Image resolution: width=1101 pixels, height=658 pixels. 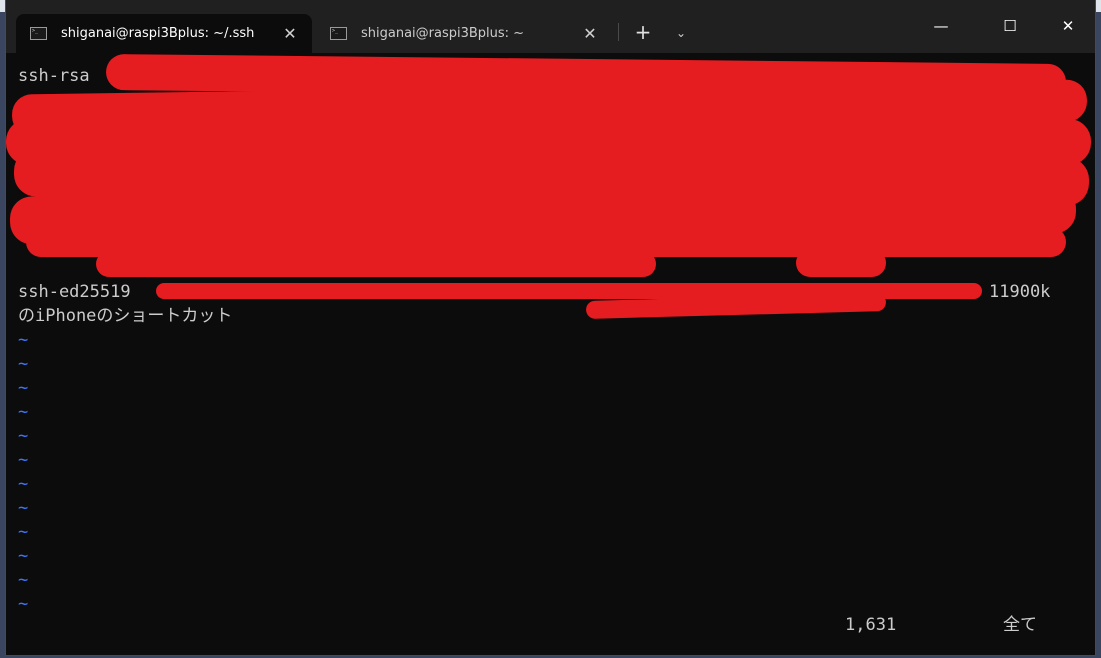 What do you see at coordinates (158, 33) in the screenshot?
I see `tab-title: shiganai@raspi3Bplus: ~/.ssh` at bounding box center [158, 33].